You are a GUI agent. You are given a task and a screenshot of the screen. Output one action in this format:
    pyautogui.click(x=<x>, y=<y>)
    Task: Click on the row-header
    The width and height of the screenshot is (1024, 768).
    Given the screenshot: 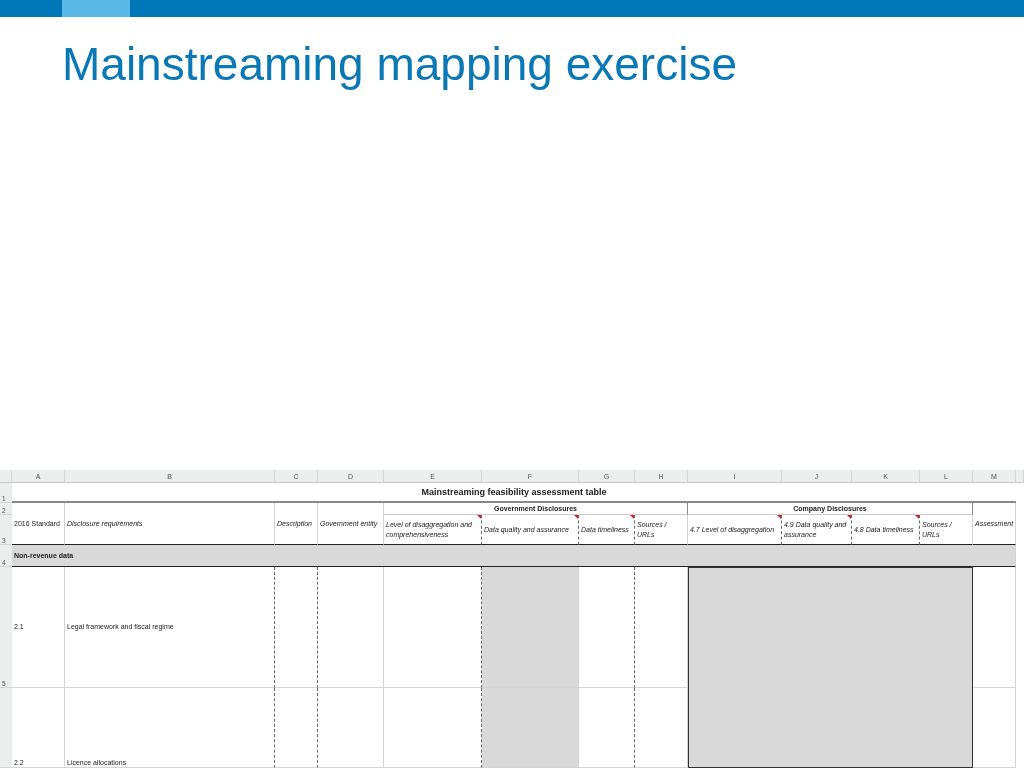 What is the action you would take?
    pyautogui.click(x=6, y=728)
    